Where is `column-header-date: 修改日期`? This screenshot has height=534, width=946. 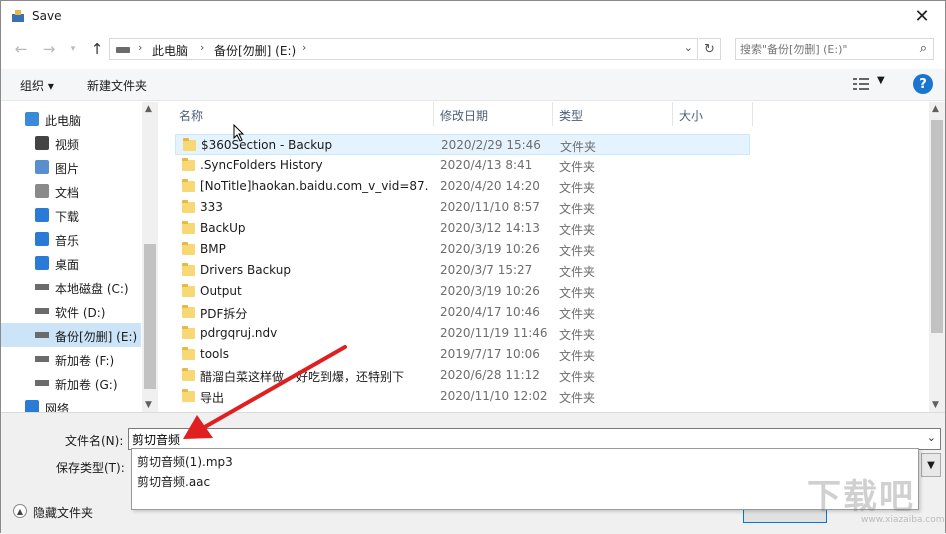 column-header-date: 修改日期 is located at coordinates (464, 115).